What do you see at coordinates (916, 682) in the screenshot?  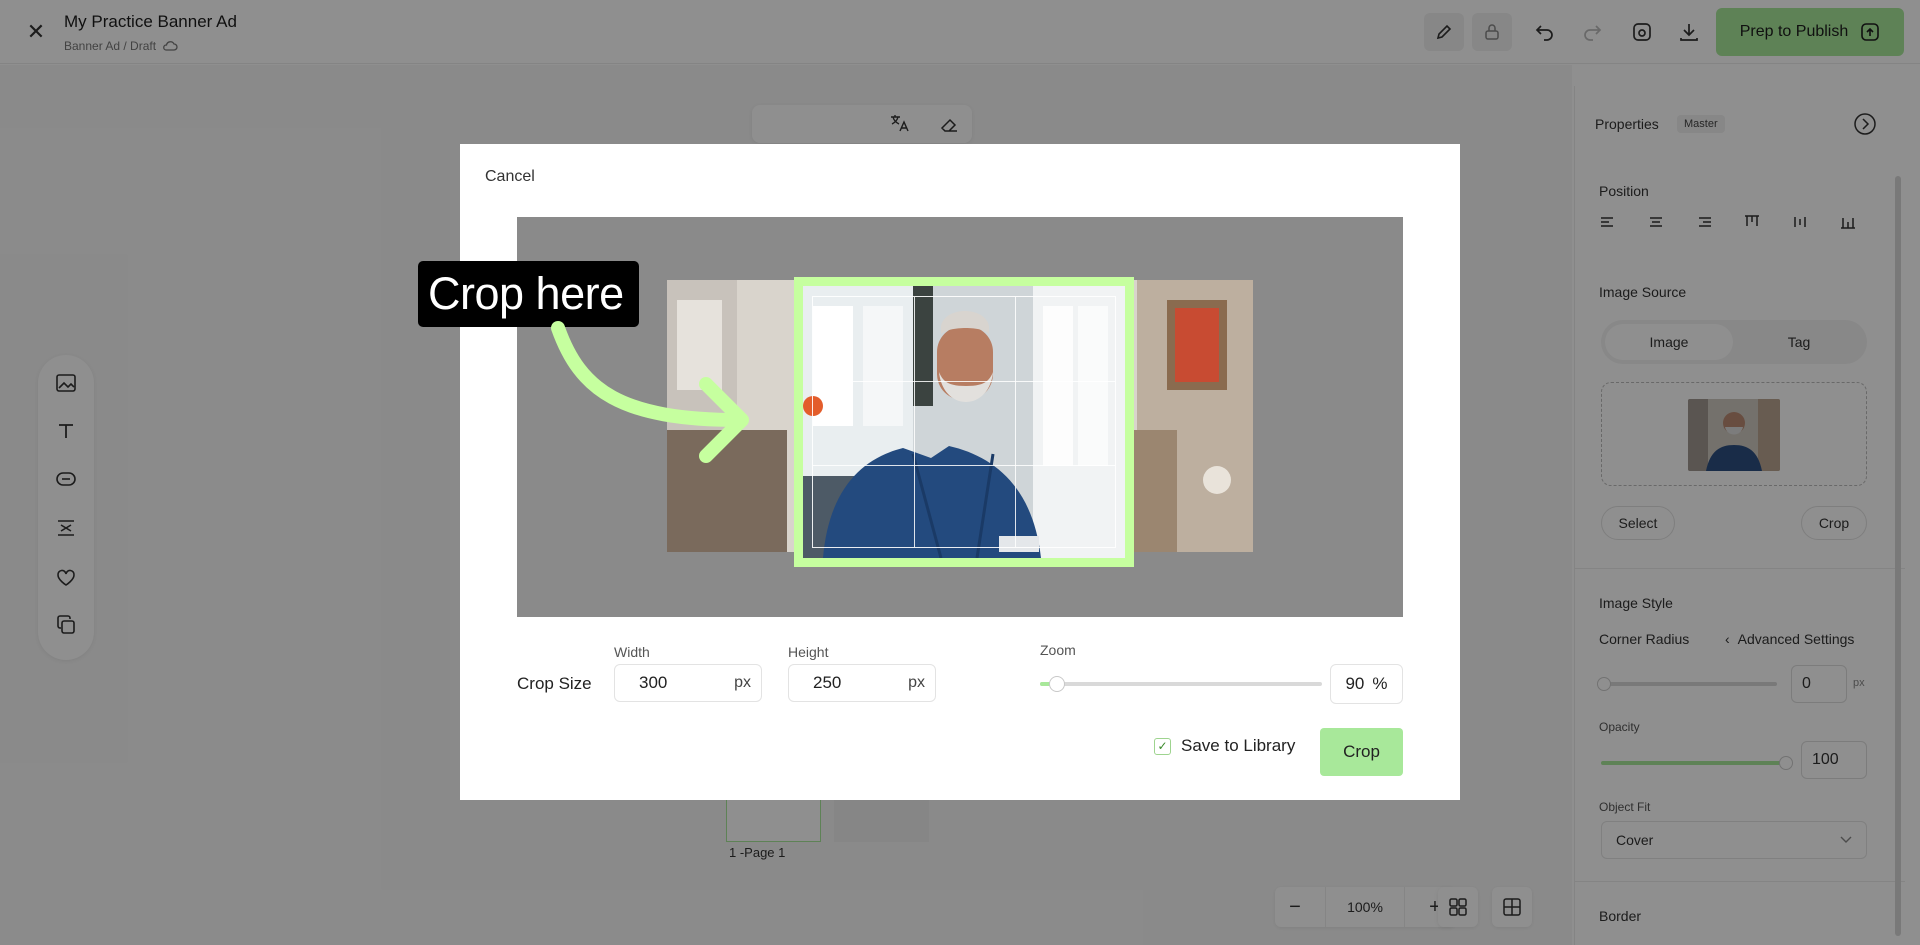 I see `height-unit: px` at bounding box center [916, 682].